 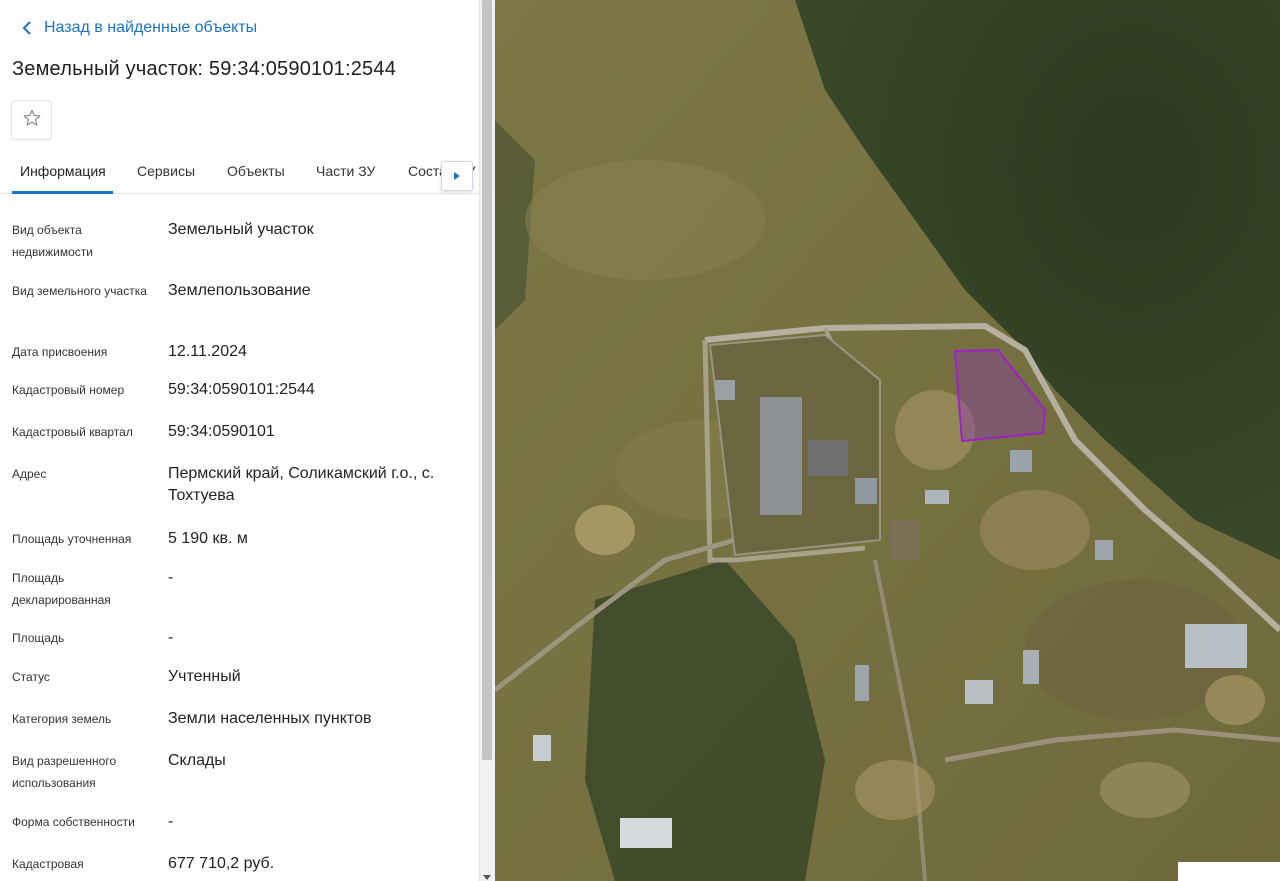 I want to click on info-value: 5 190 кв. м, so click(x=208, y=538).